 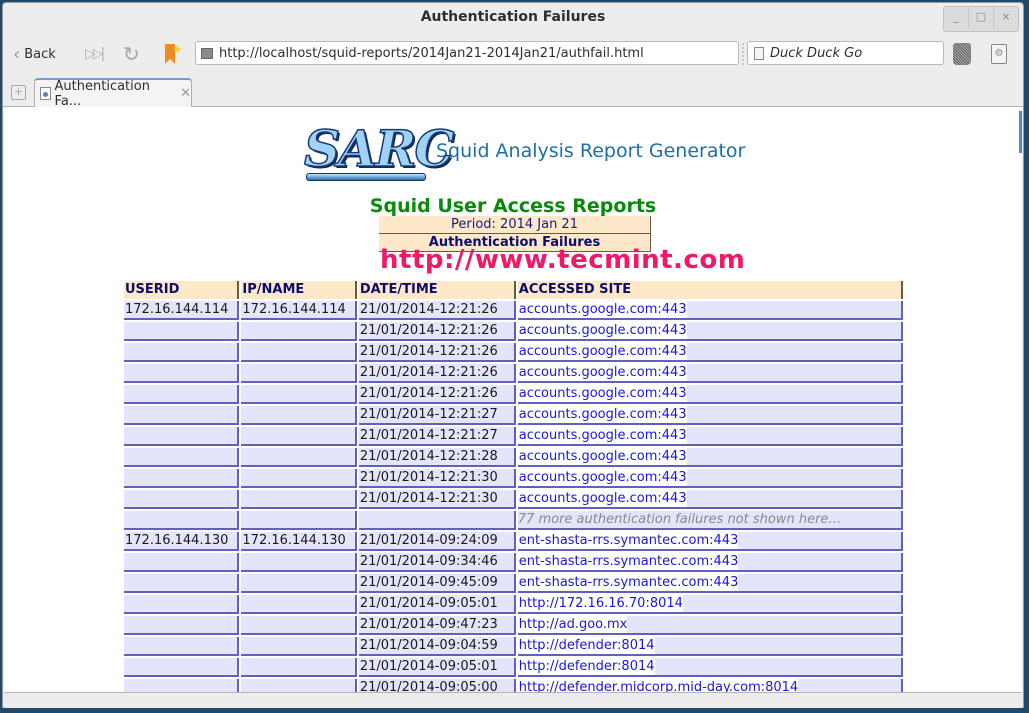 What do you see at coordinates (377, 151) in the screenshot?
I see `sarc-logo: SARC` at bounding box center [377, 151].